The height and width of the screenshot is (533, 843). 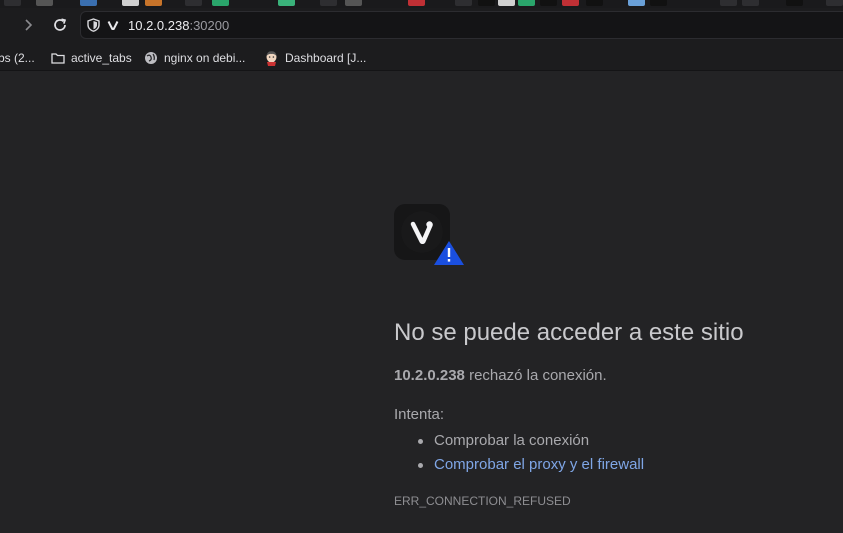 I want to click on bookmark-label: active_tabs, so click(x=101, y=57).